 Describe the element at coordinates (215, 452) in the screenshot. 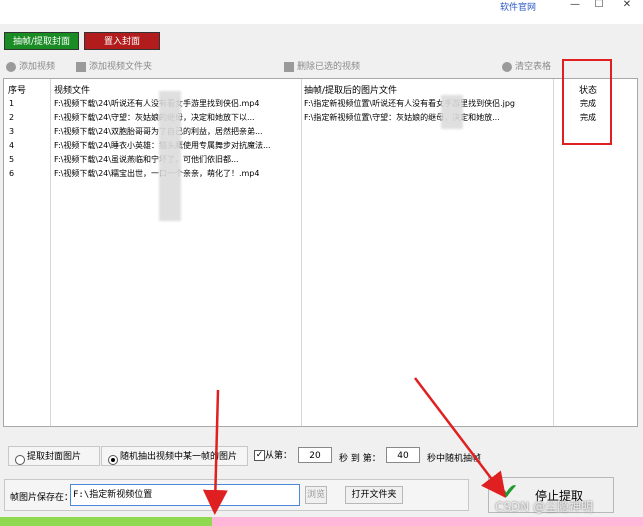

I see `arrow-to-save-path` at that location.